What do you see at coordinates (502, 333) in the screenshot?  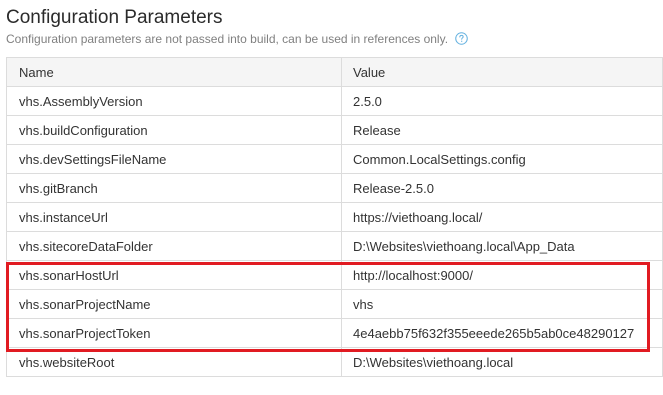 I see `parameter-value: 4e4aebb75f632f355eeede265b5ab0ce48290127` at bounding box center [502, 333].